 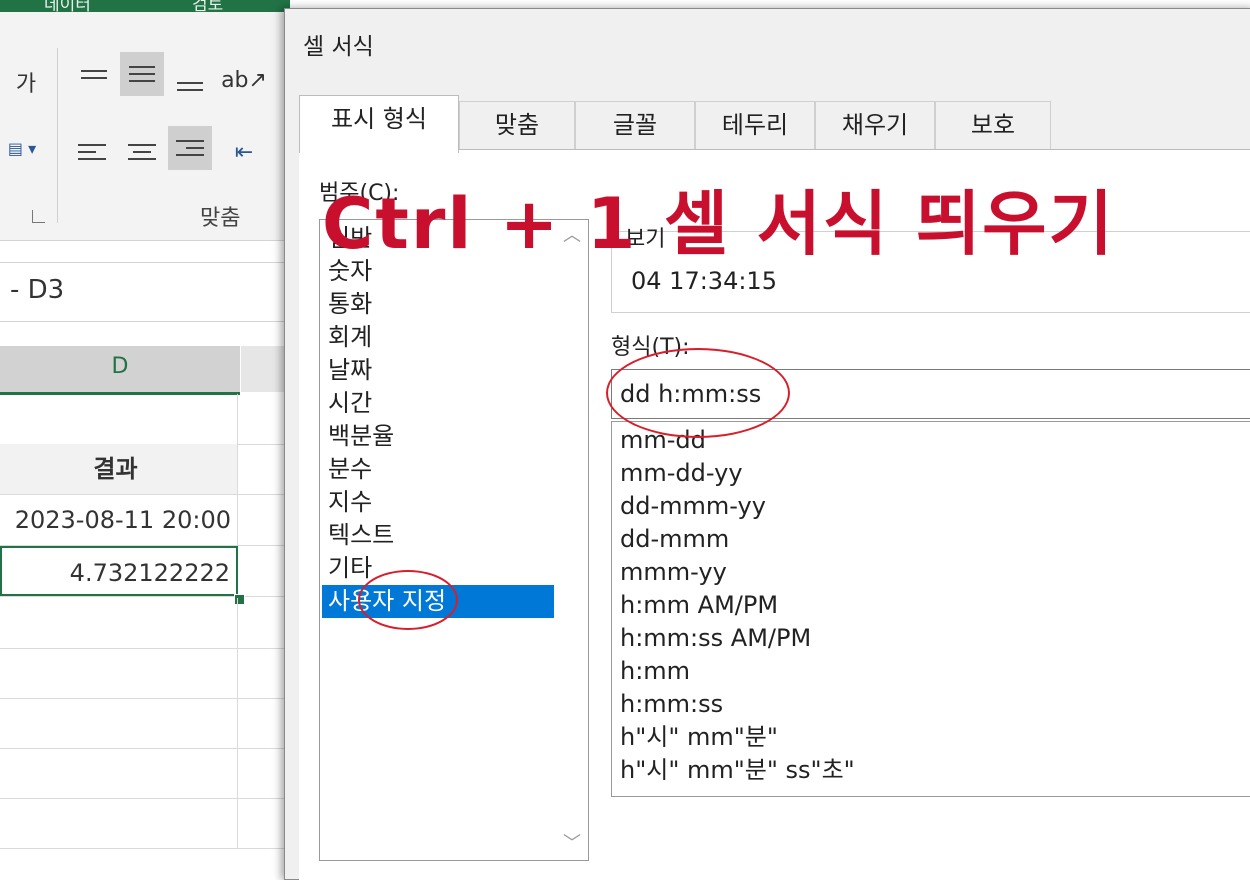 What do you see at coordinates (693, 506) in the screenshot?
I see `list-item: dd-mmm-yy` at bounding box center [693, 506].